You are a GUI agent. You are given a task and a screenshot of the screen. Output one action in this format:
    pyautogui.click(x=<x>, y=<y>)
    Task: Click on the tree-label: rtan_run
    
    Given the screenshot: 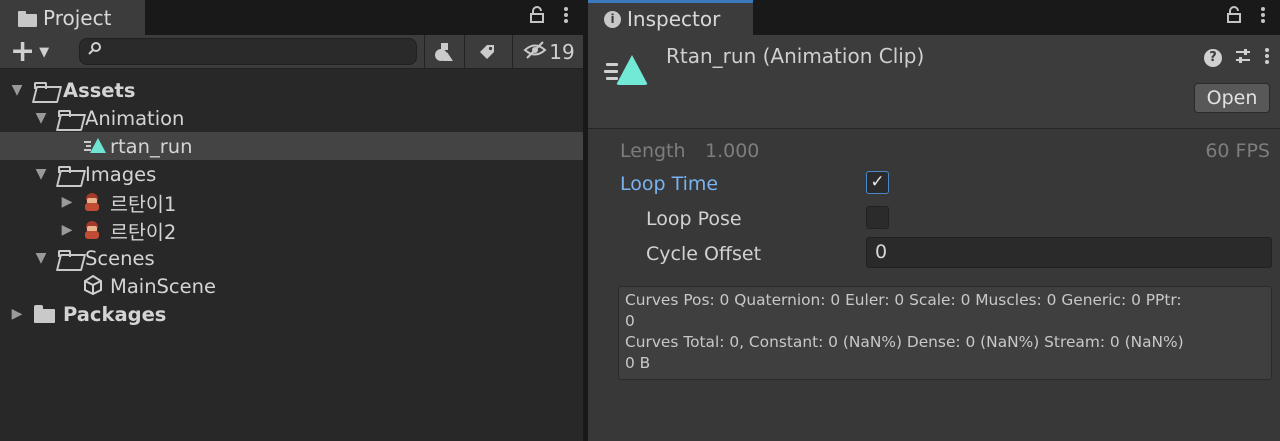 What is the action you would take?
    pyautogui.click(x=151, y=146)
    